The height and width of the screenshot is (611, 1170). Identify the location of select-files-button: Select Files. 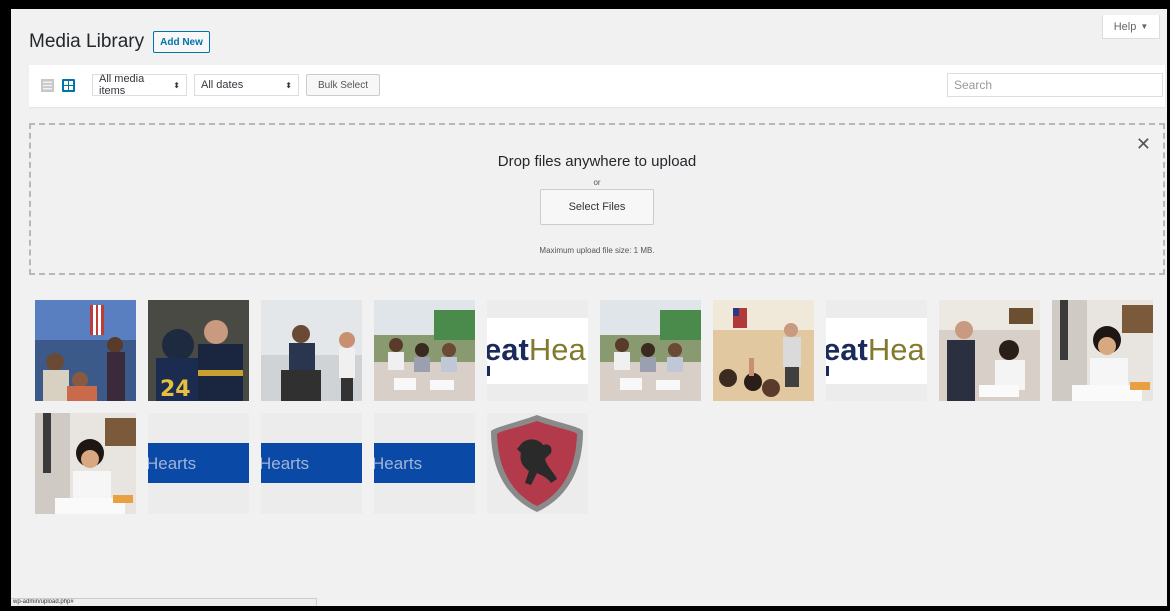
(597, 207).